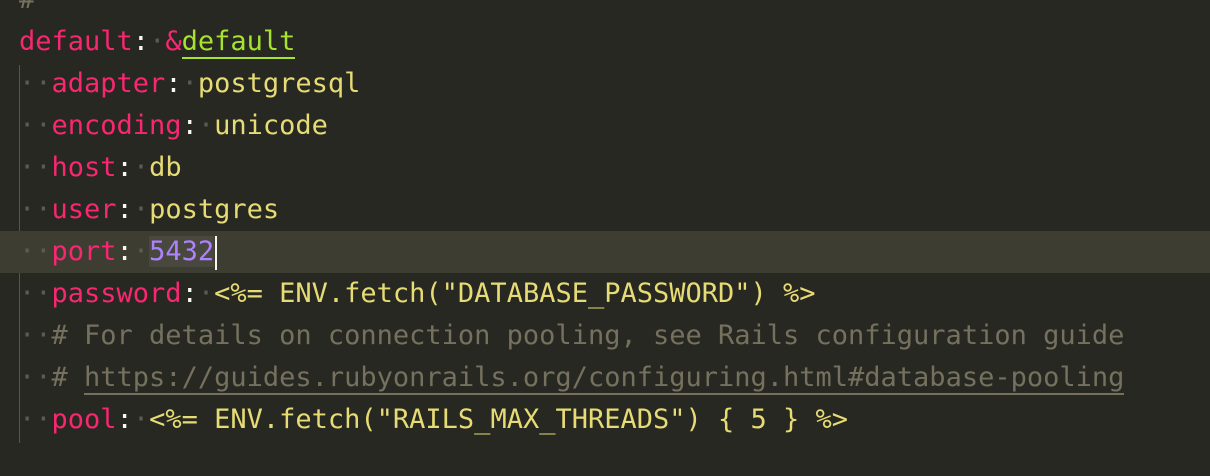 This screenshot has height=476, width=1210. What do you see at coordinates (279, 83) in the screenshot?
I see `yaml-value: postgresql` at bounding box center [279, 83].